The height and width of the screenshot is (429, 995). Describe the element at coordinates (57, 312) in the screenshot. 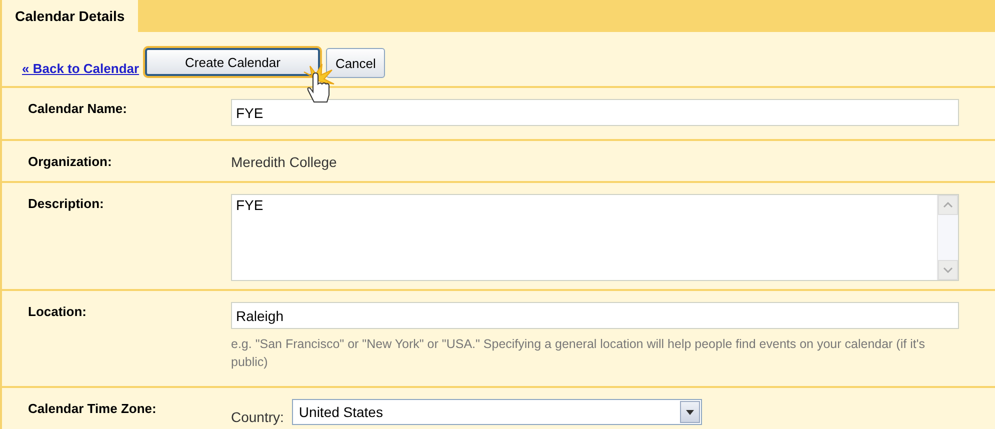

I see `field-label: Location:` at that location.